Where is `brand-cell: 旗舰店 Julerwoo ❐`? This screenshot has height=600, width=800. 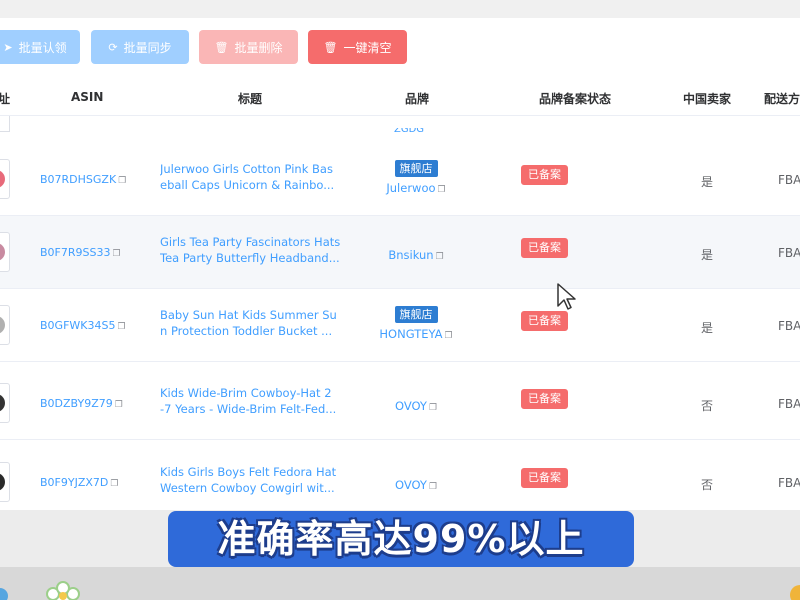 brand-cell: 旗舰店 Julerwoo ❐ is located at coordinates (416, 176).